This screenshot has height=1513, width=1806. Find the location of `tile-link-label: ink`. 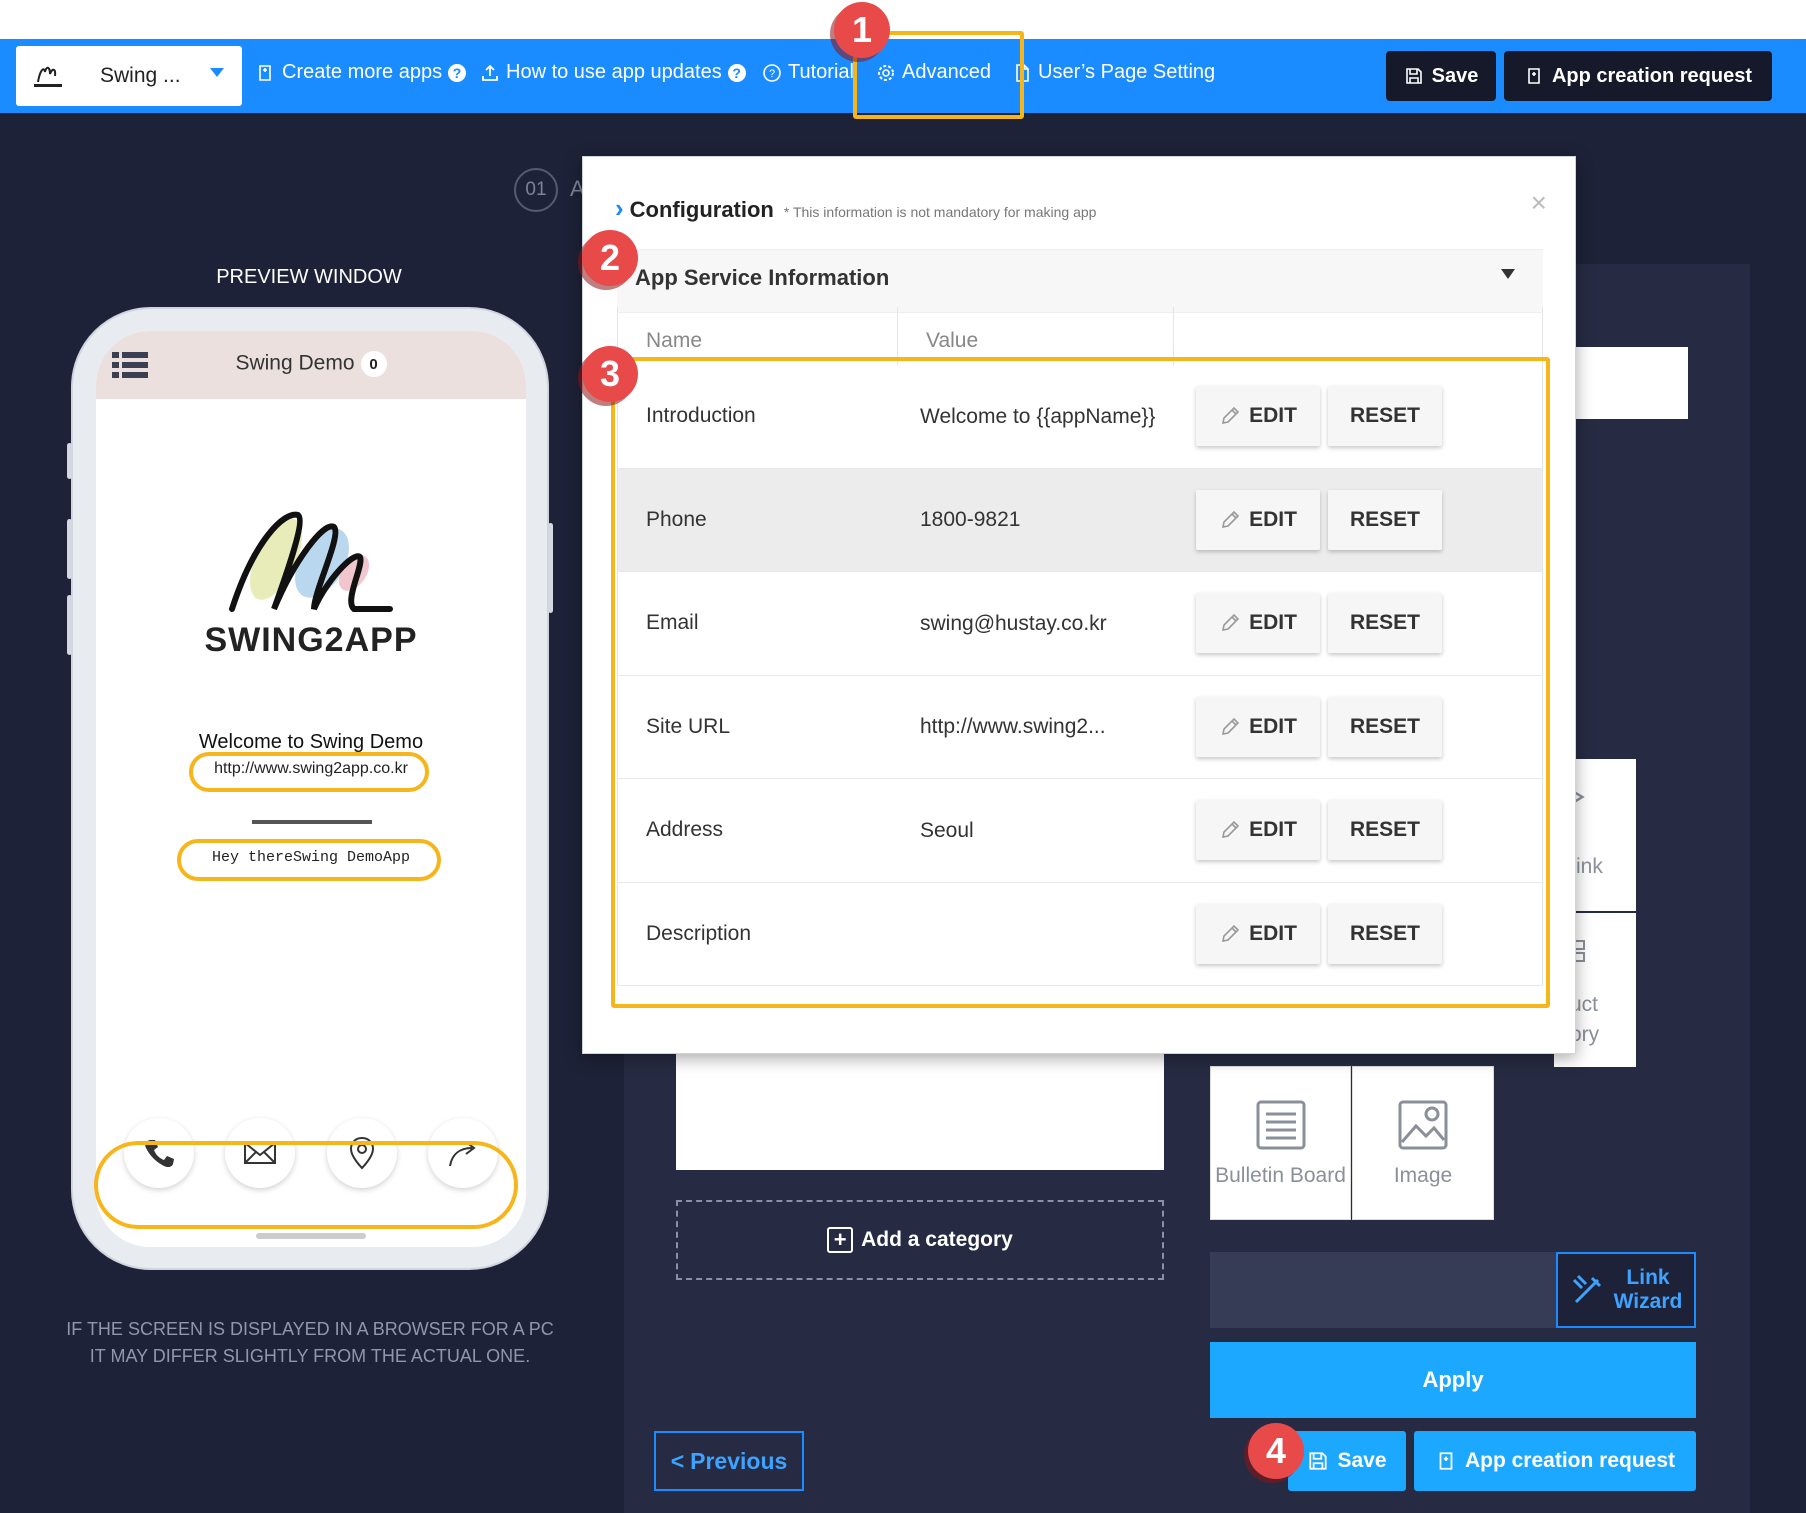

tile-link-label: ink is located at coordinates (1589, 866).